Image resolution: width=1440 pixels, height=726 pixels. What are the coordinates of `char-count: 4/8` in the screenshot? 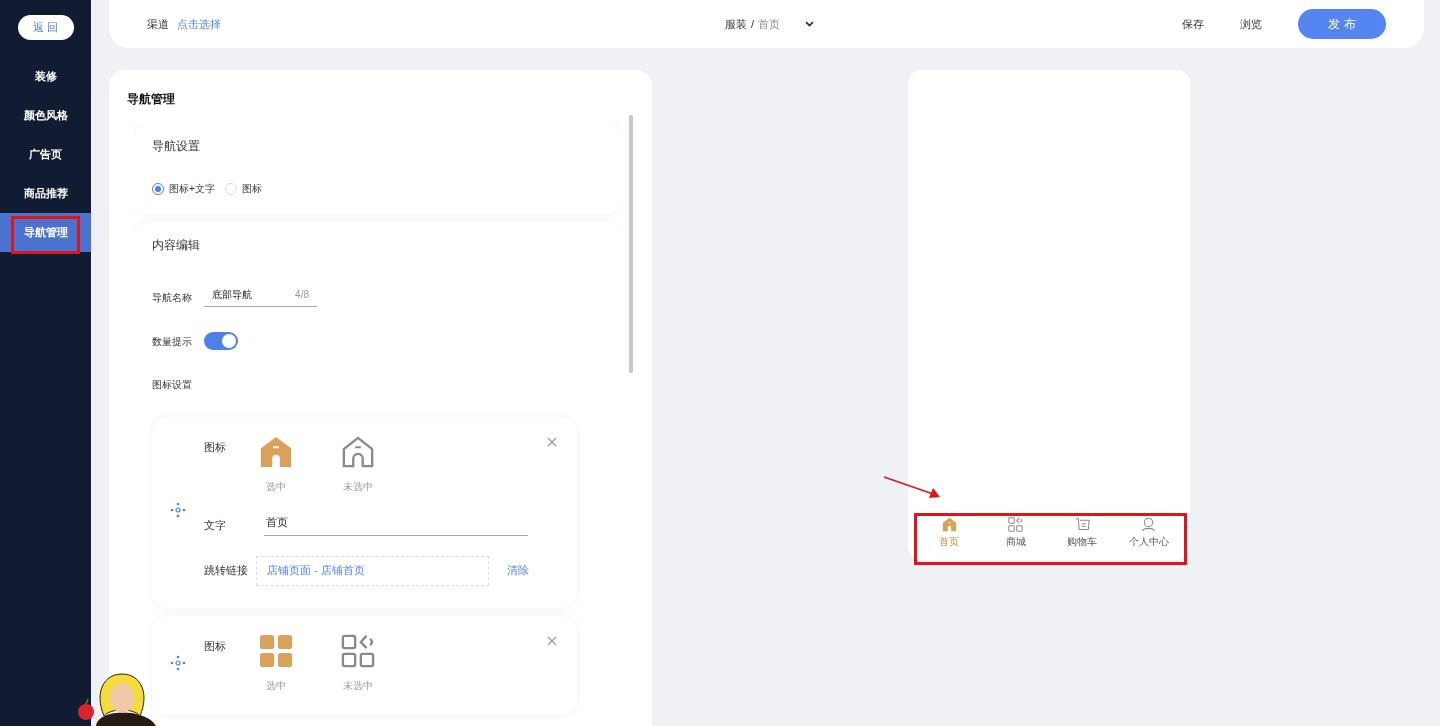 It's located at (302, 295).